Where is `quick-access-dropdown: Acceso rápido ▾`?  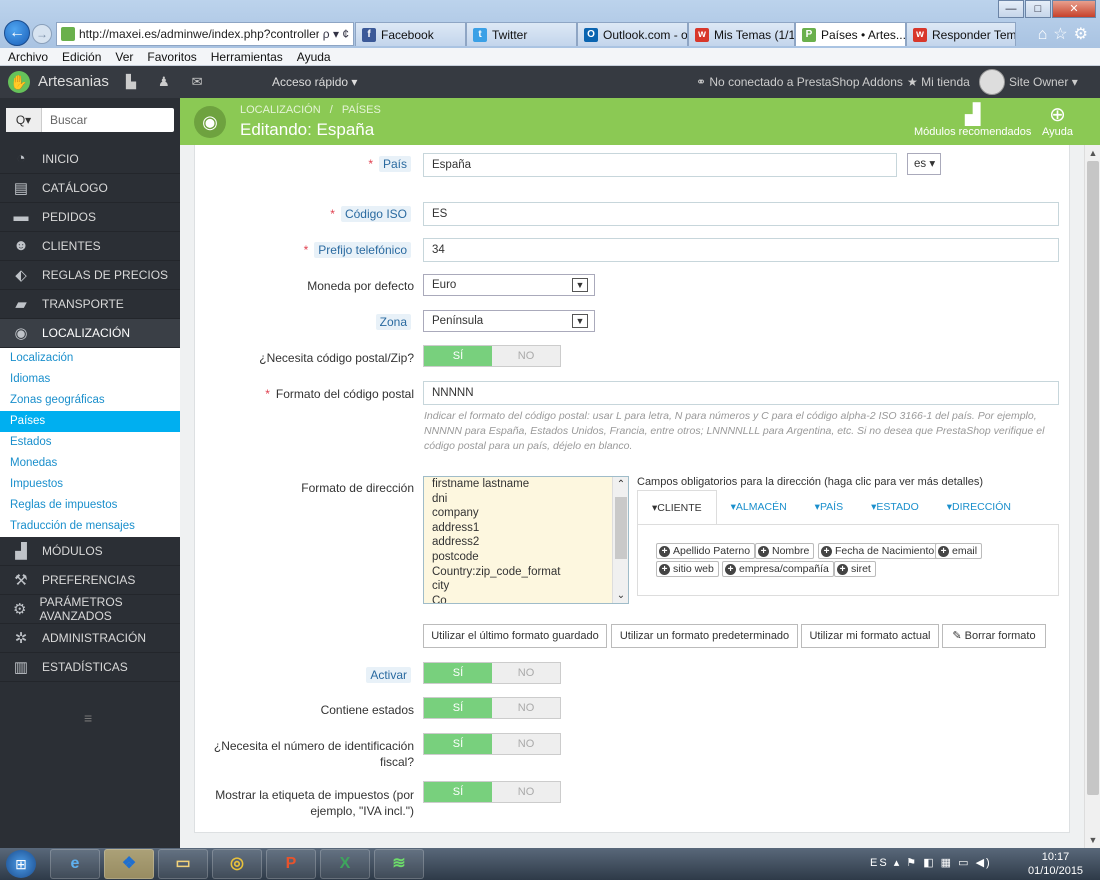
quick-access-dropdown: Acceso rápido ▾ is located at coordinates (314, 82).